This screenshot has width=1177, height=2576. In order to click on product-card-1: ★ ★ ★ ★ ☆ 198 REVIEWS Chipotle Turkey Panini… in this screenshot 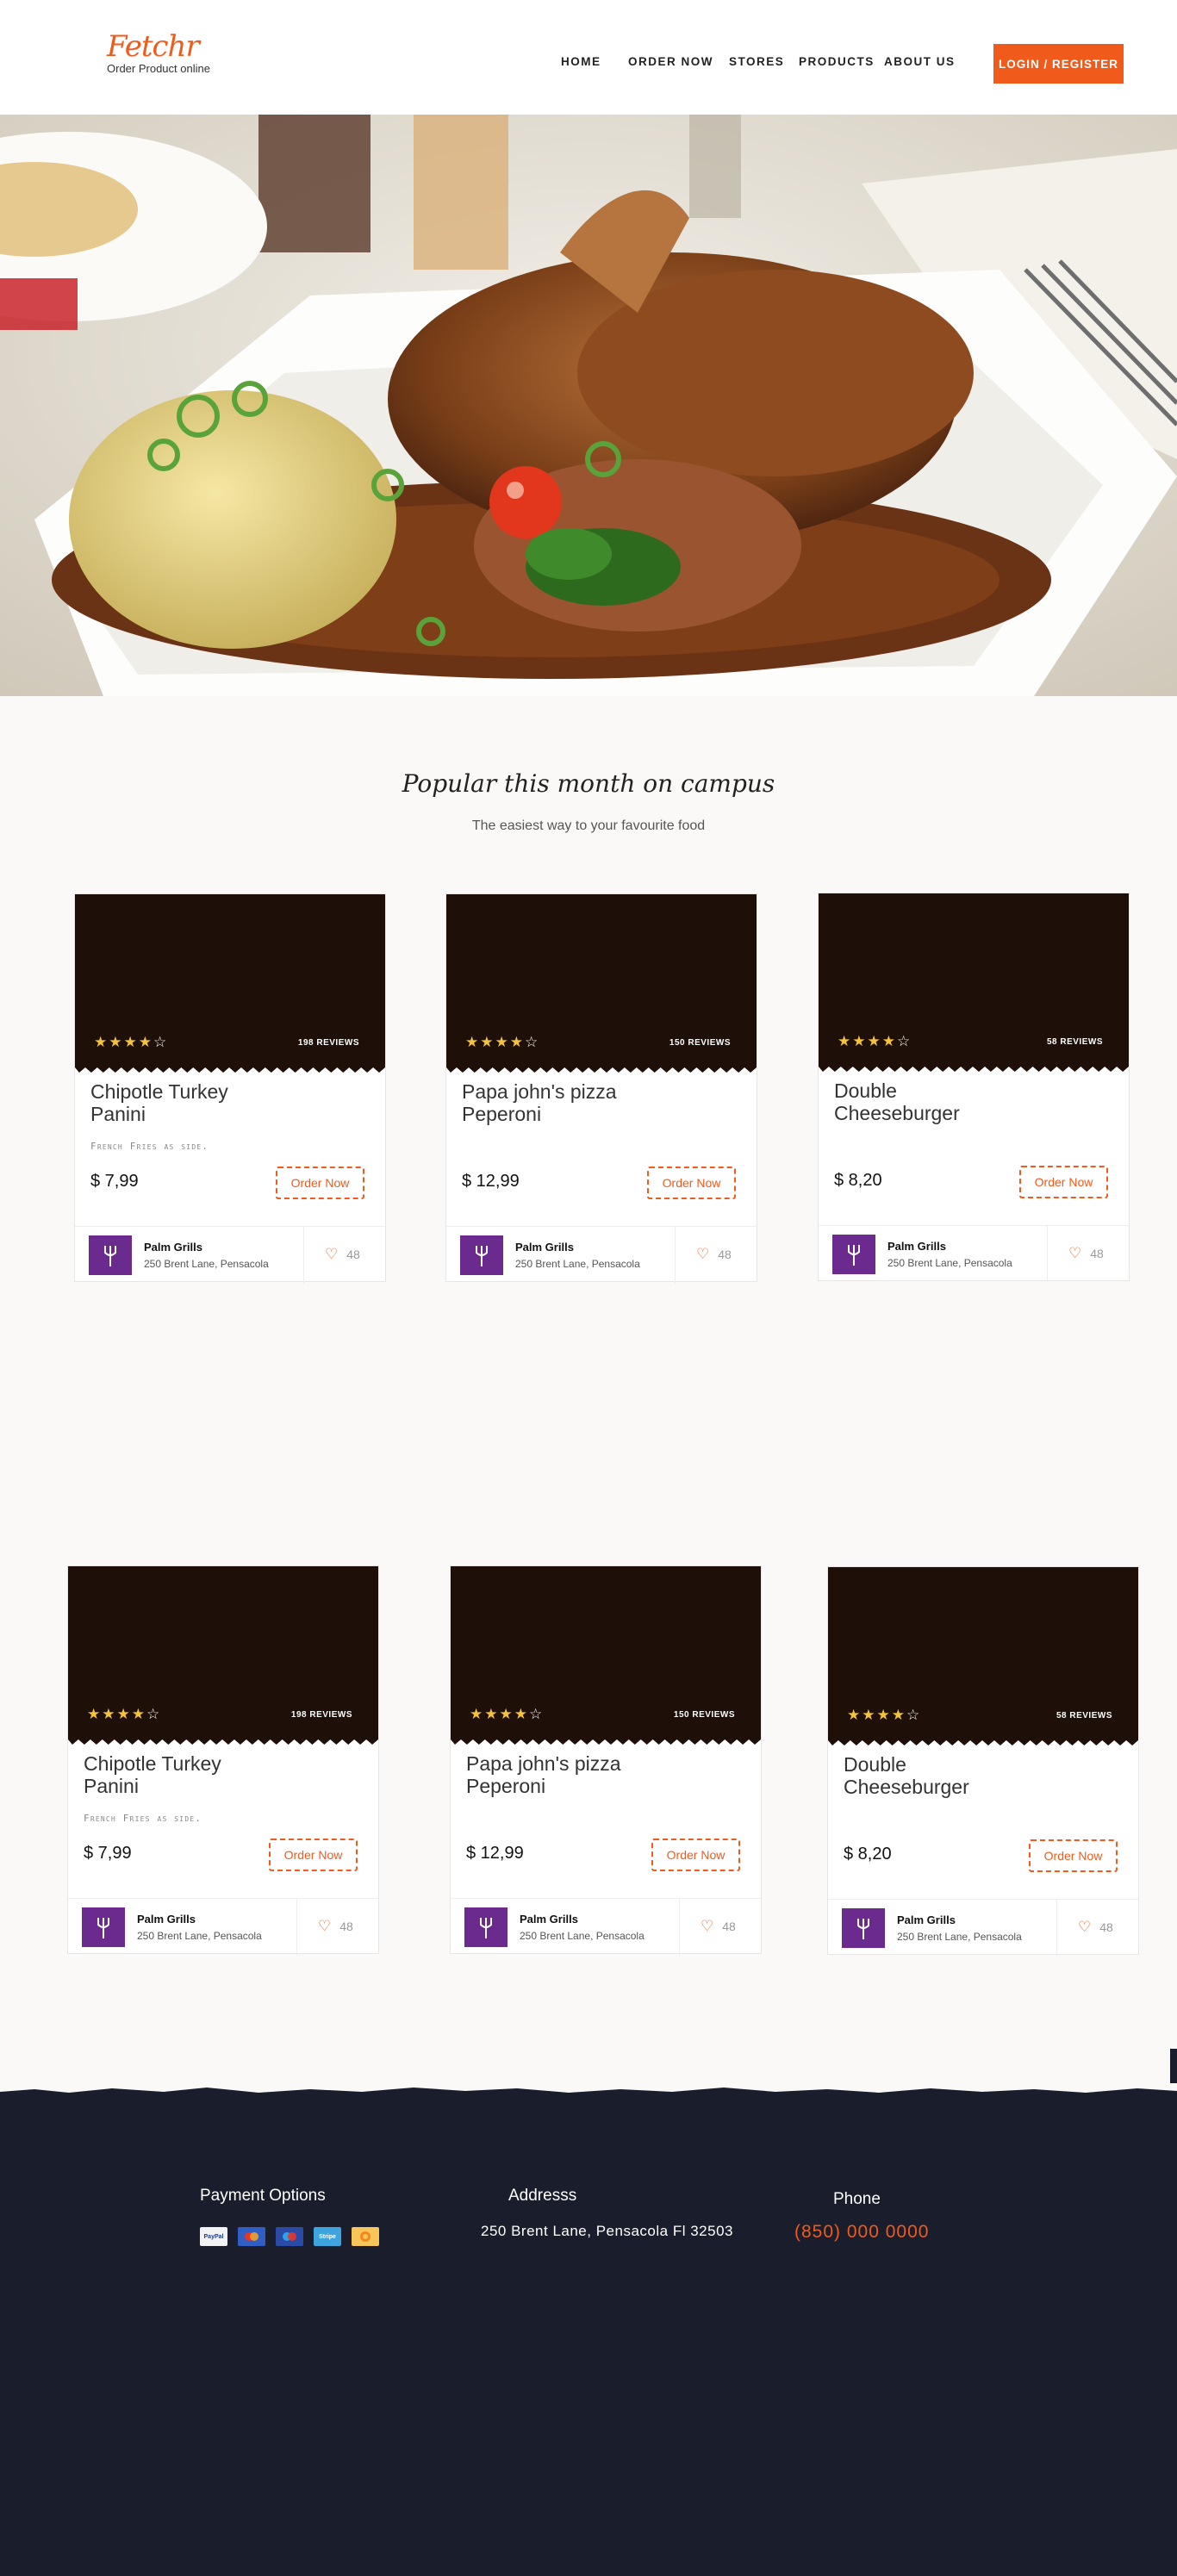, I will do `click(230, 1088)`.